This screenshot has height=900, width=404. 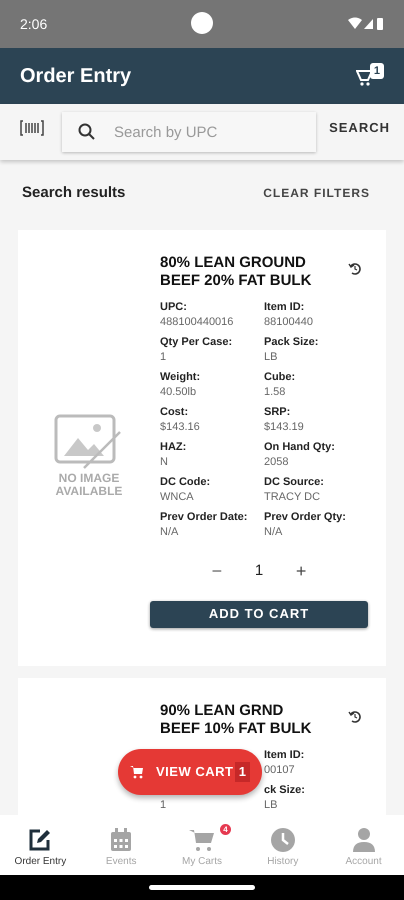 What do you see at coordinates (305, 517) in the screenshot?
I see `field-label: Prev Order Qty:` at bounding box center [305, 517].